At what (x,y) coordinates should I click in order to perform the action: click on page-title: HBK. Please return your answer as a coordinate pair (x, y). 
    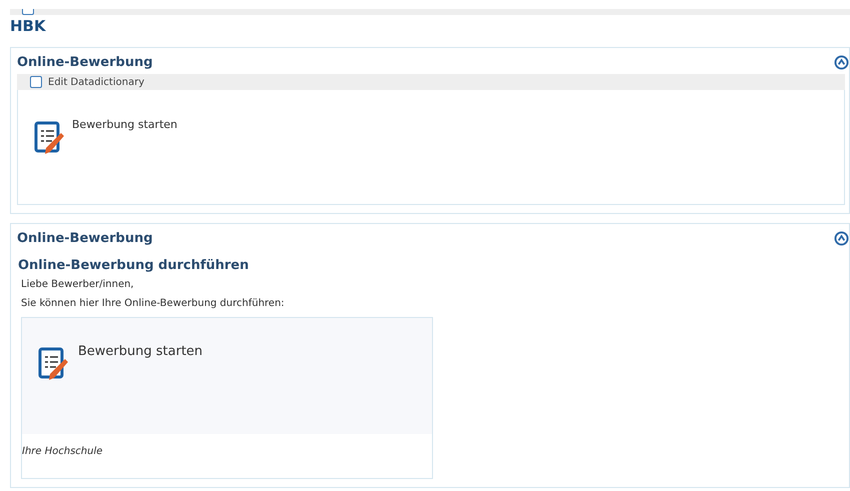
    Looking at the image, I should click on (28, 26).